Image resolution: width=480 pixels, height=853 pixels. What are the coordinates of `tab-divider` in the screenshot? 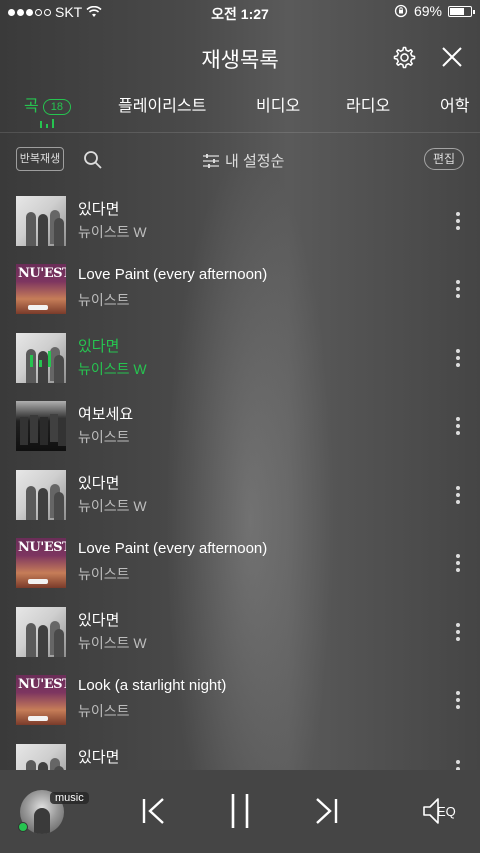 It's located at (240, 132).